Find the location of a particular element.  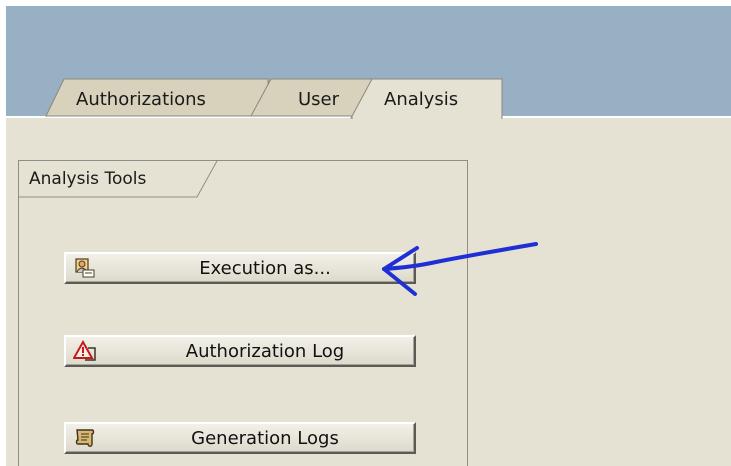

group-title: Analysis Tools is located at coordinates (88, 179).